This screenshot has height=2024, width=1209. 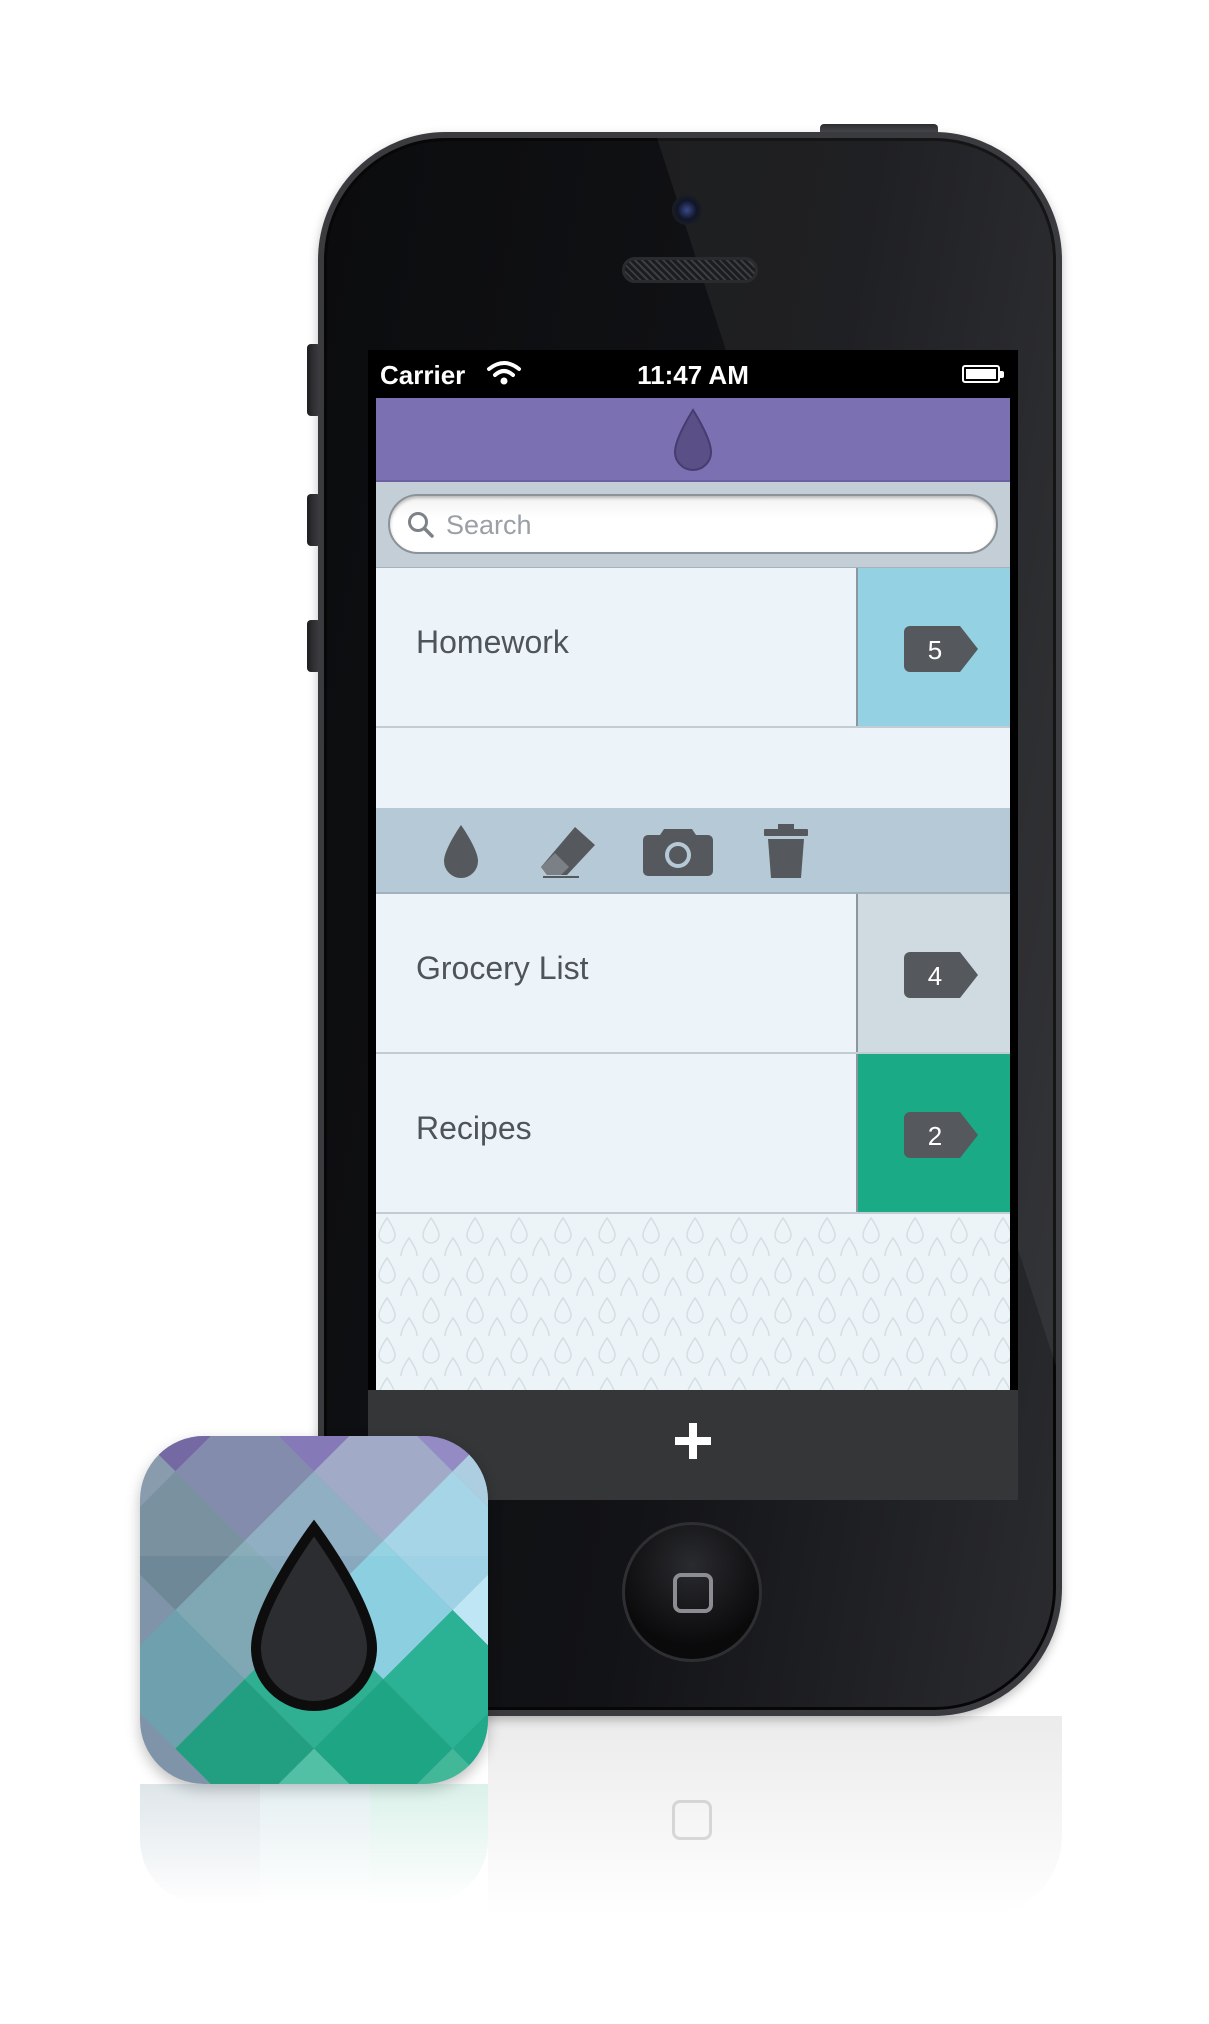 I want to click on app-icon-art, so click(x=314, y=1610).